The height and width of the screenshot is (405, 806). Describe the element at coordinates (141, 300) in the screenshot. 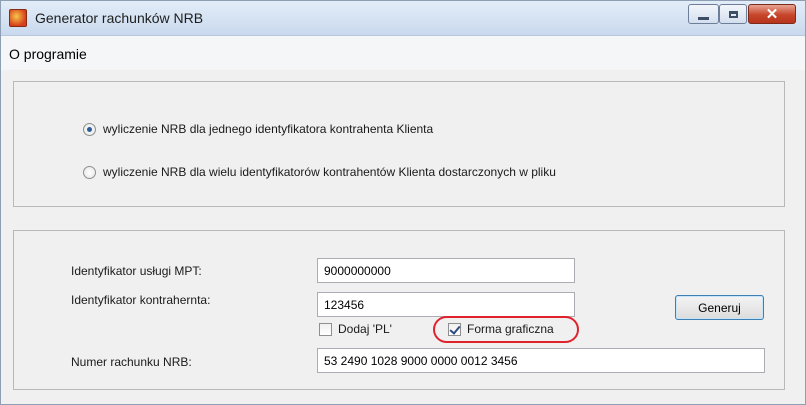

I see `contractor-id-label: Identyfikator kontrahernta:` at that location.